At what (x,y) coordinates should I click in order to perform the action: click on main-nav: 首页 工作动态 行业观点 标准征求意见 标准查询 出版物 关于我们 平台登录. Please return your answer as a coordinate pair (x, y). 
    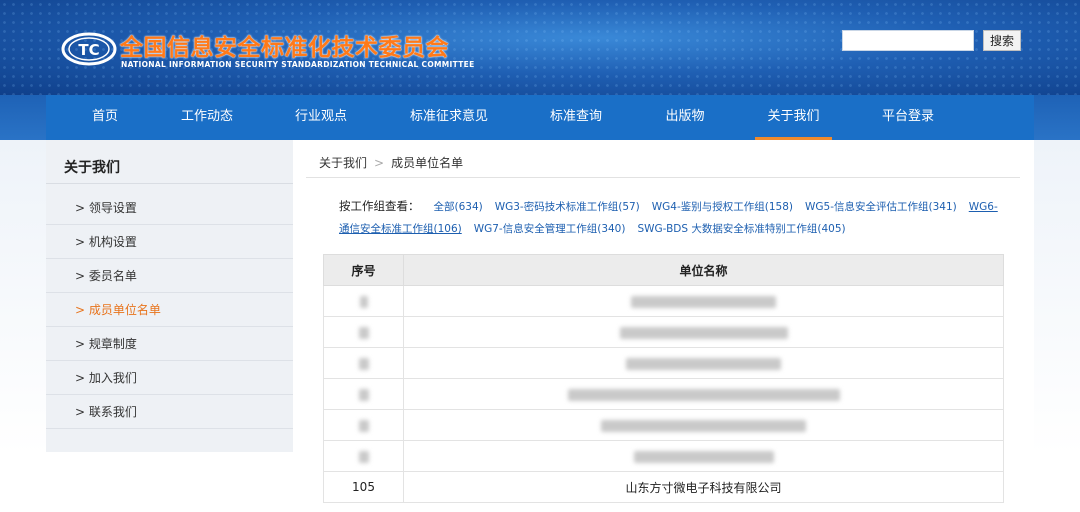
    Looking at the image, I should click on (540, 117).